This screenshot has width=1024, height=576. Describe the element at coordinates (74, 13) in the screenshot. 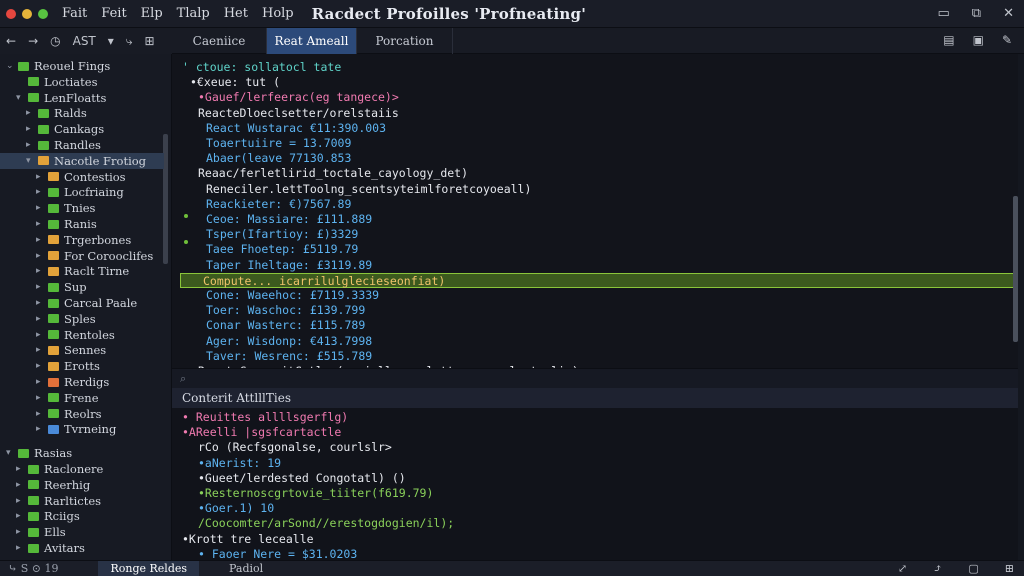

I see `menu-item: Fait` at that location.